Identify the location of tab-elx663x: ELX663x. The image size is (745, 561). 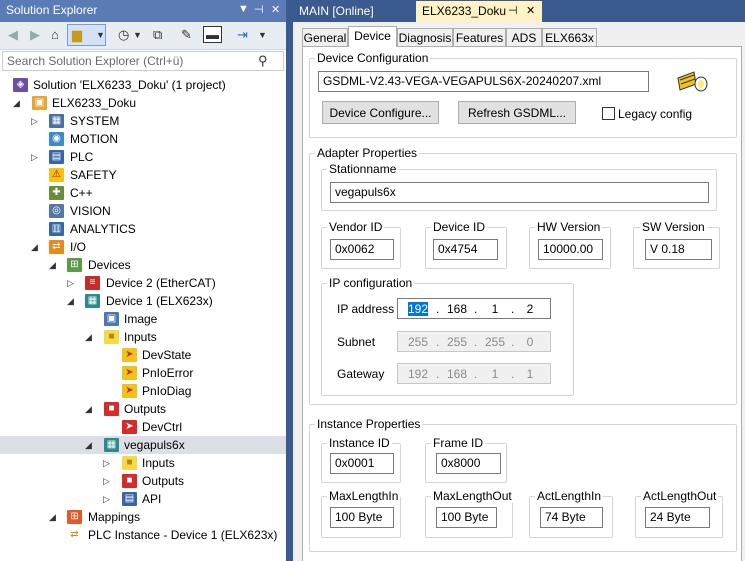
(569, 37).